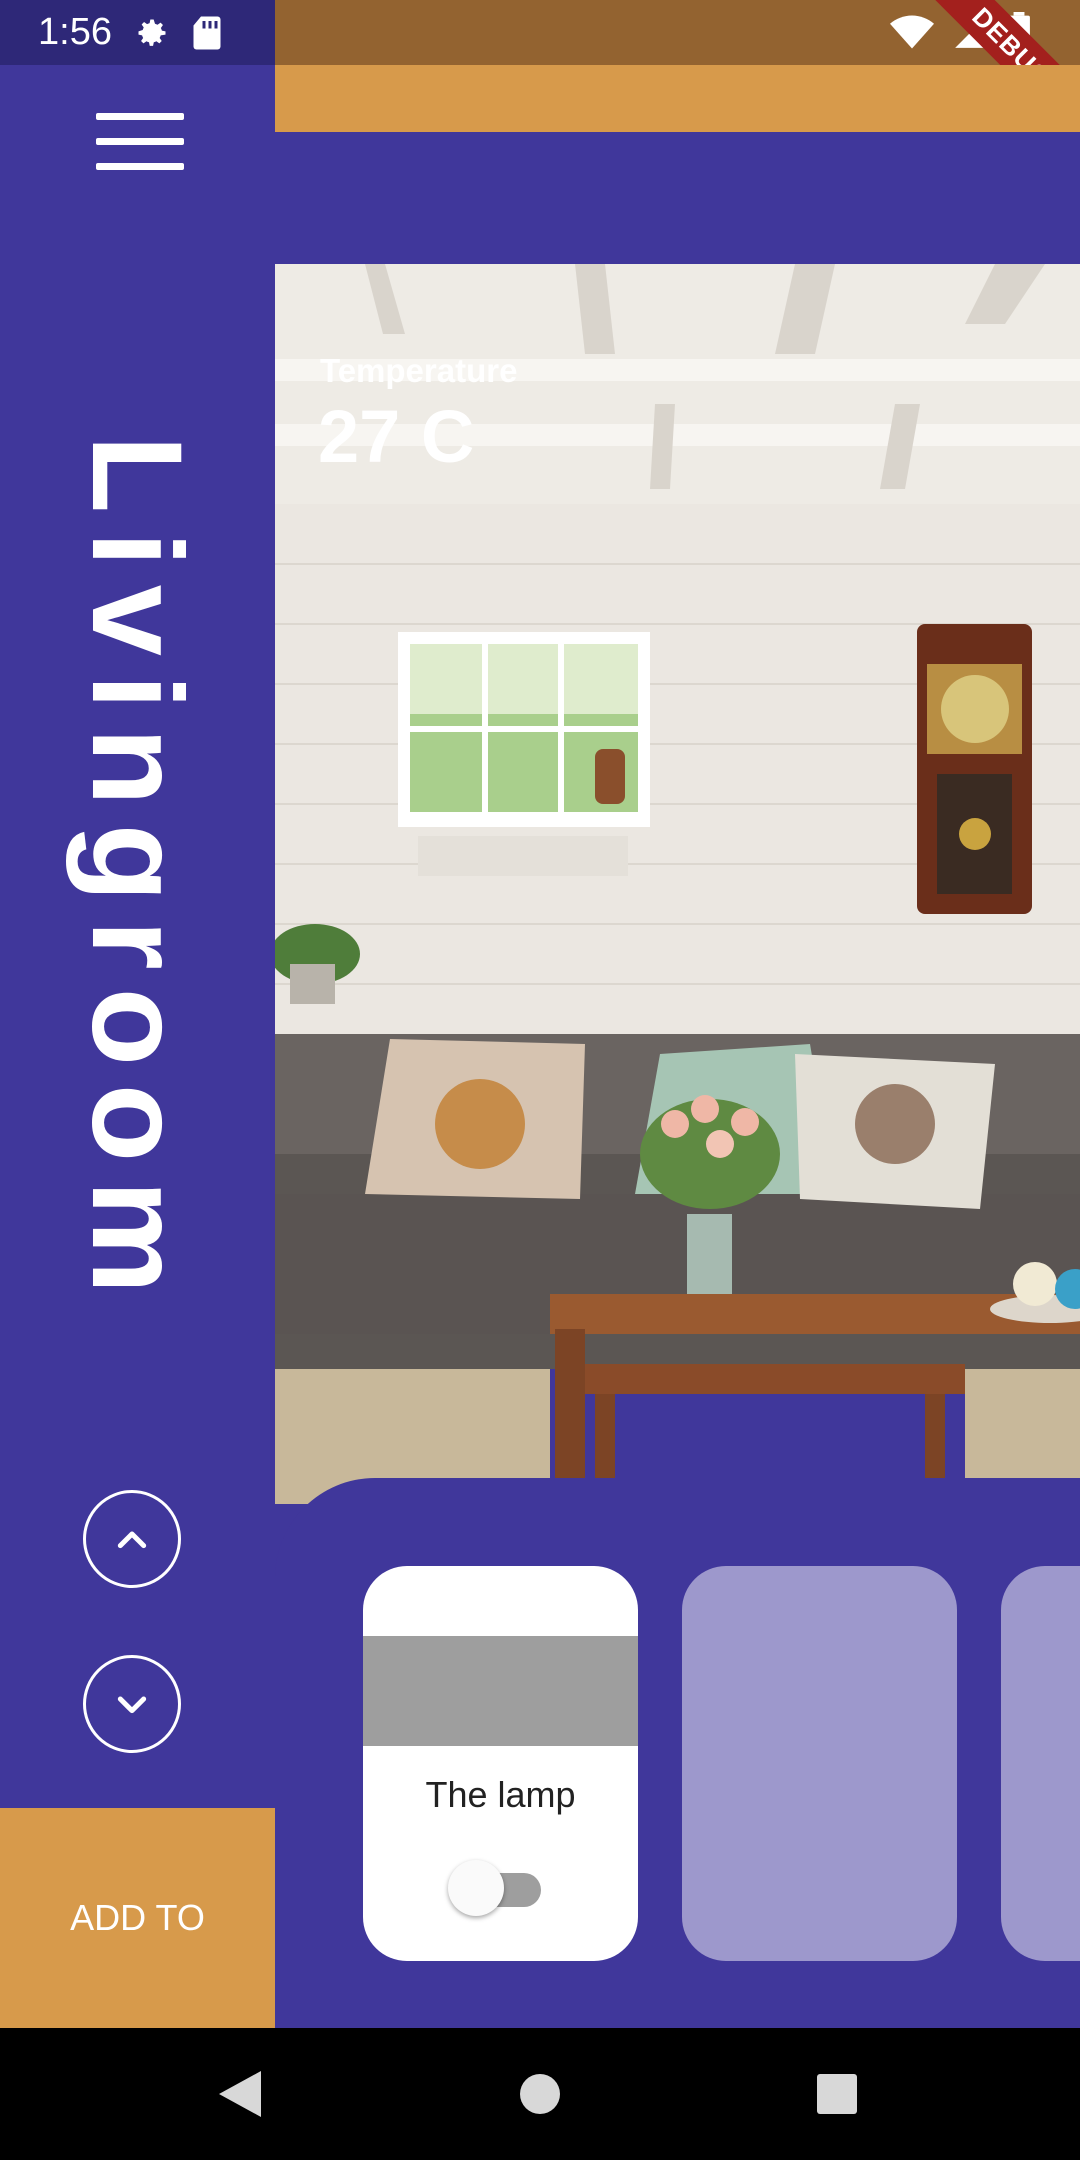 Image resolution: width=1080 pixels, height=2160 pixels. I want to click on next-room-button, so click(132, 1704).